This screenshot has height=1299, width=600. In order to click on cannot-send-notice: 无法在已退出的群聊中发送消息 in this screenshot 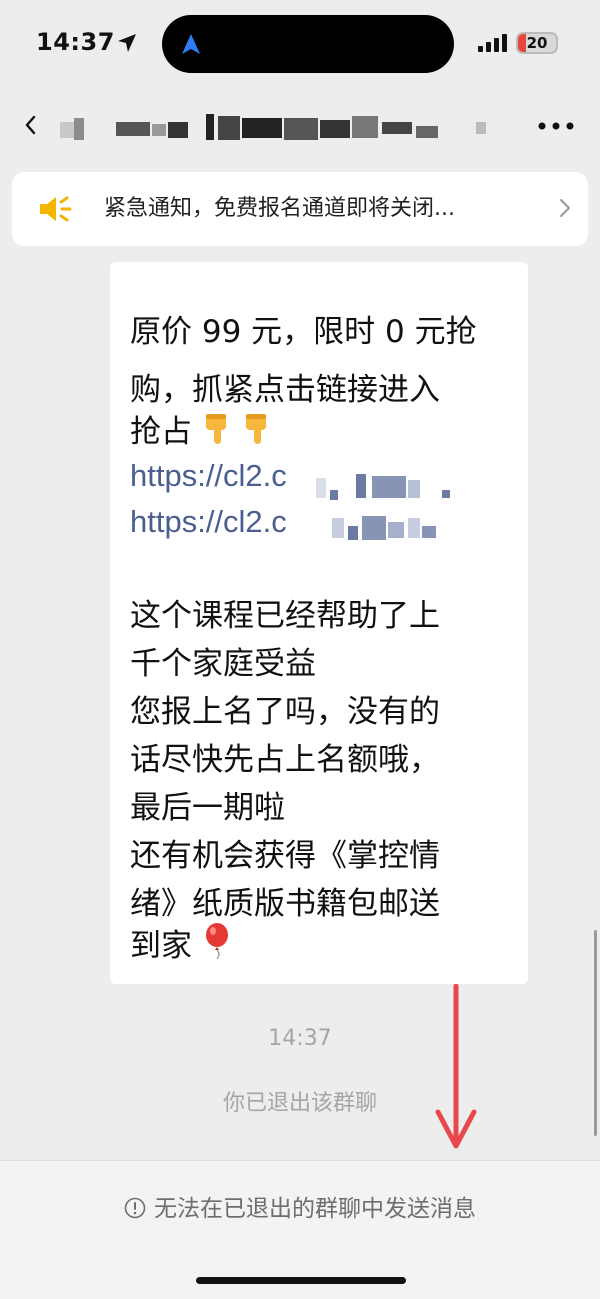, I will do `click(300, 1206)`.